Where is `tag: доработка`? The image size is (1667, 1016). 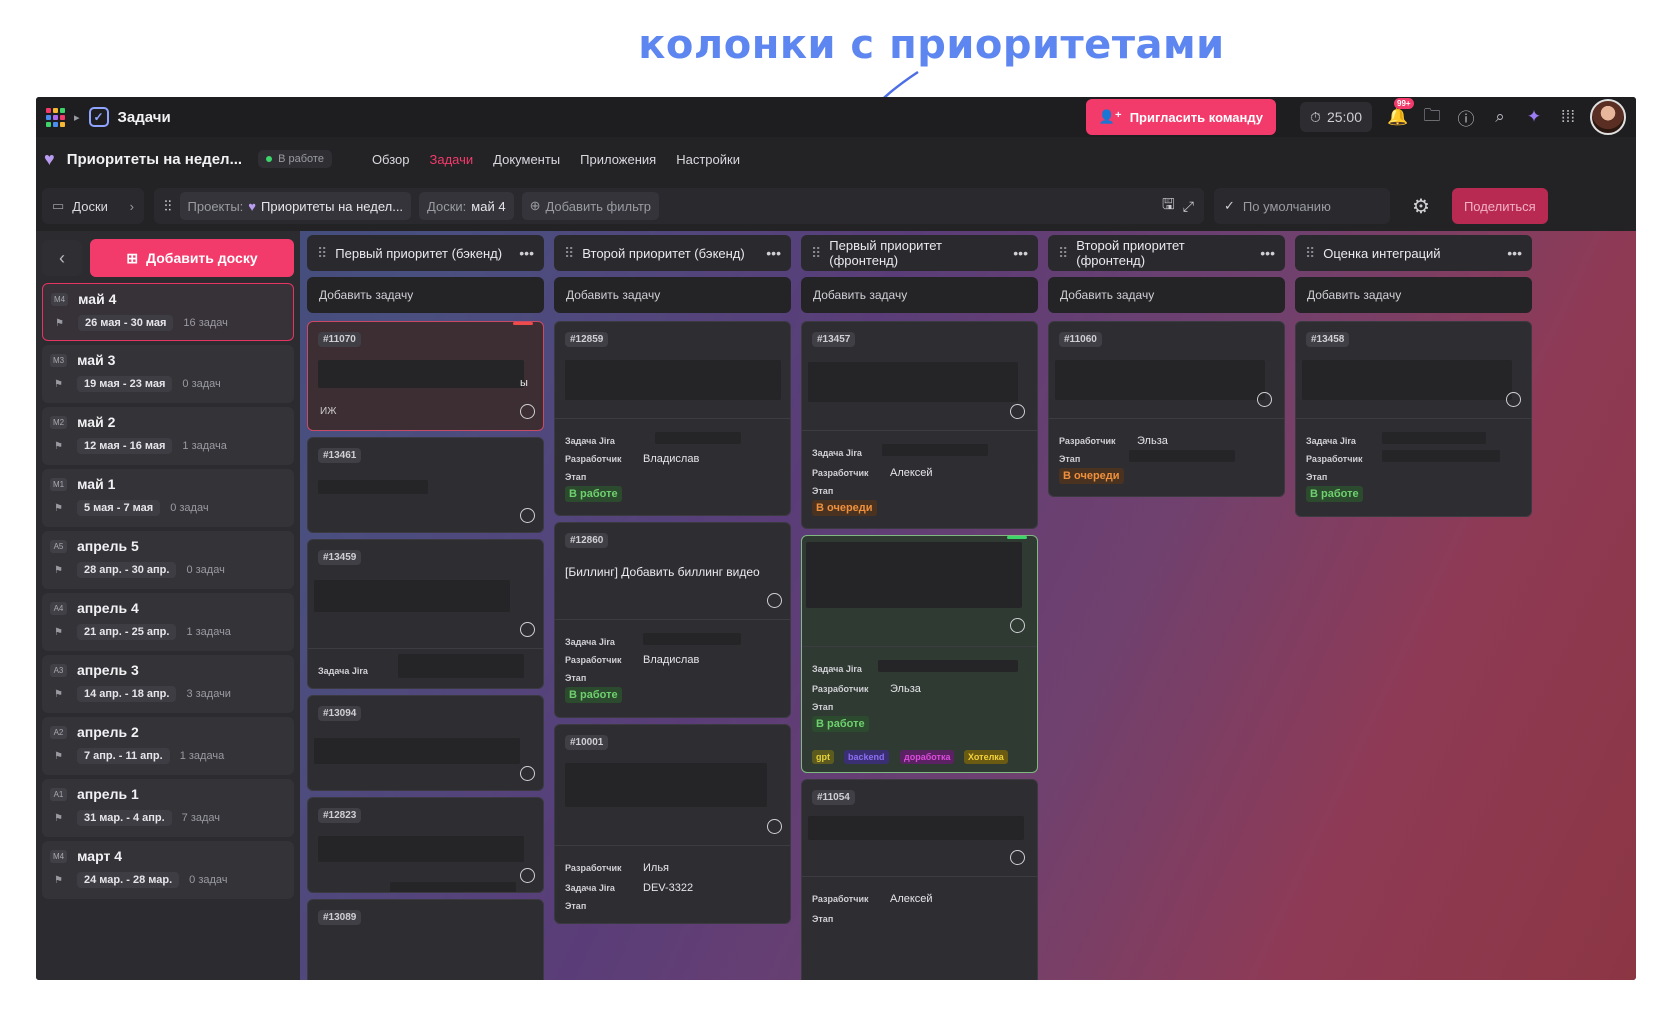
tag: доработка is located at coordinates (927, 757).